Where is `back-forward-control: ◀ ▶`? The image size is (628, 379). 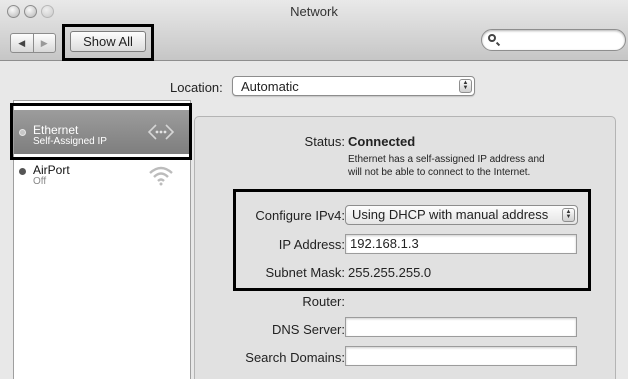
back-forward-control: ◀ ▶ is located at coordinates (33, 43).